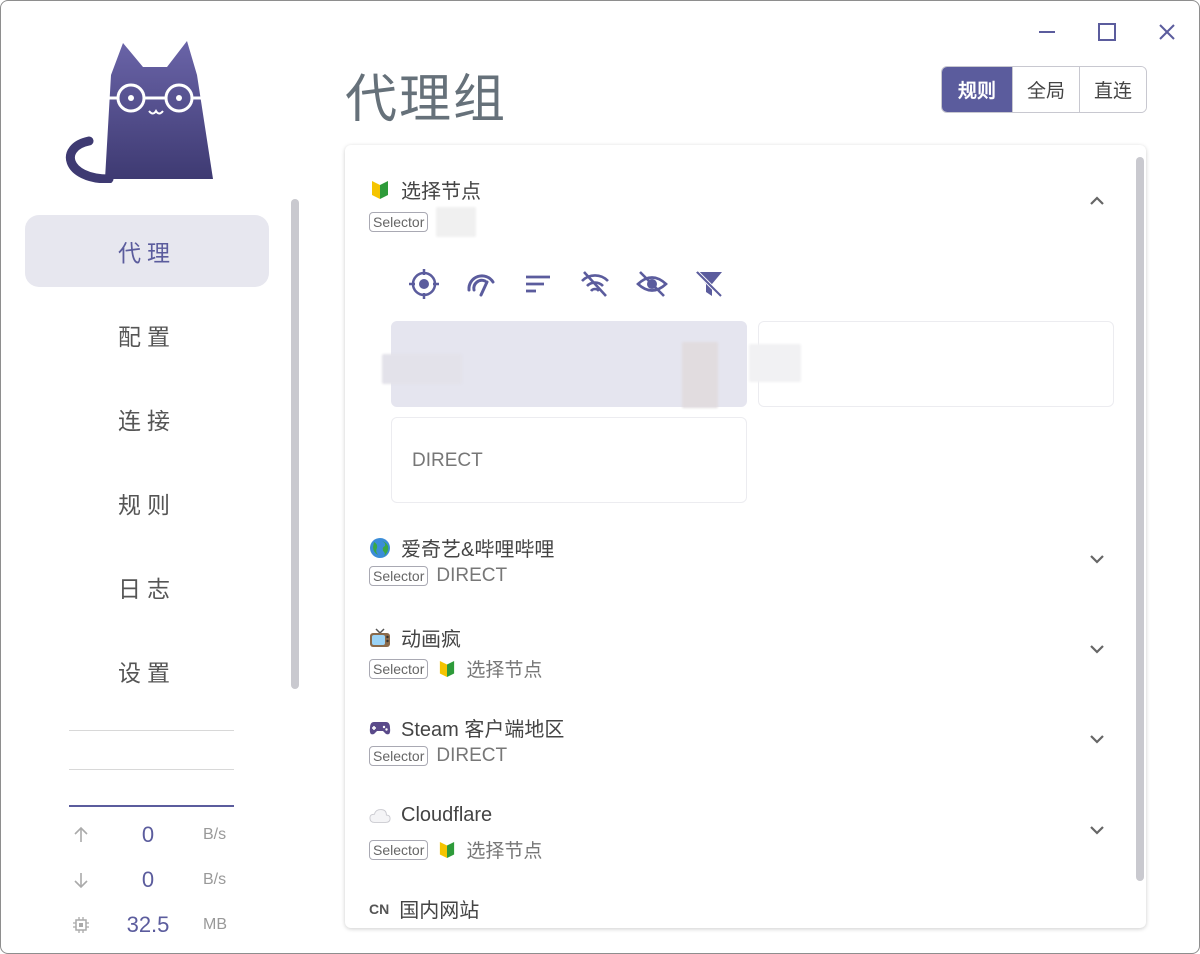  What do you see at coordinates (564, 364) in the screenshot?
I see `proxy-card-selected` at bounding box center [564, 364].